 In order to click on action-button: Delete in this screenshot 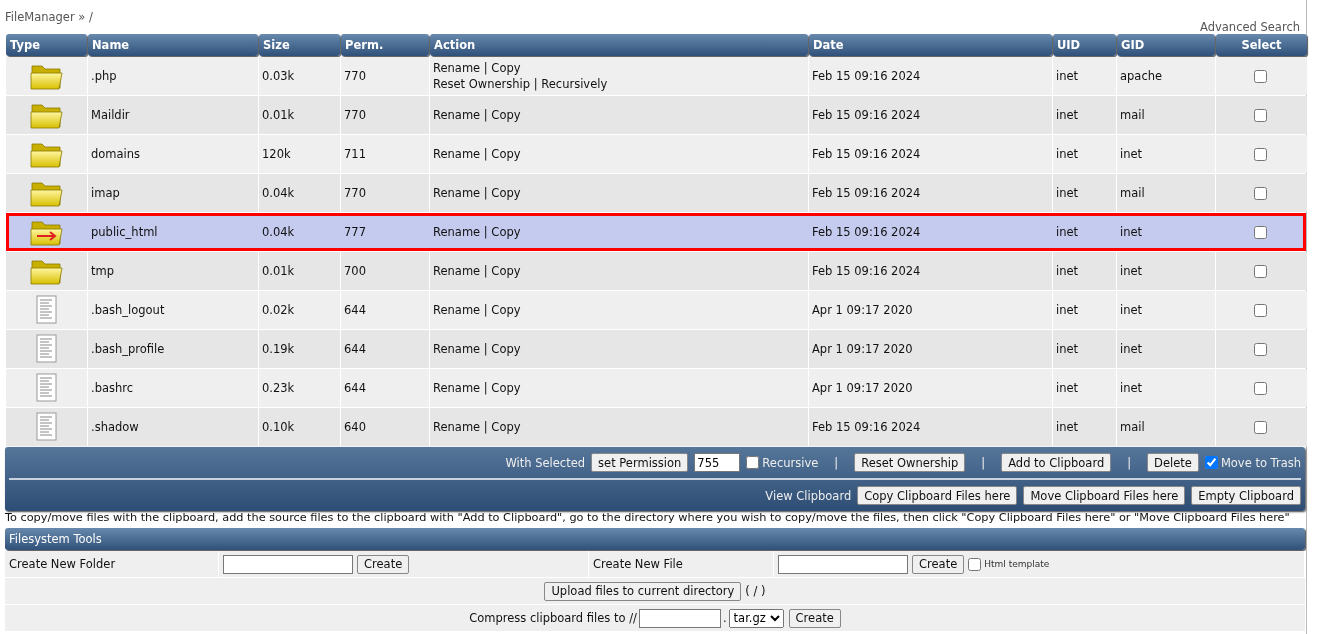, I will do `click(1173, 462)`.